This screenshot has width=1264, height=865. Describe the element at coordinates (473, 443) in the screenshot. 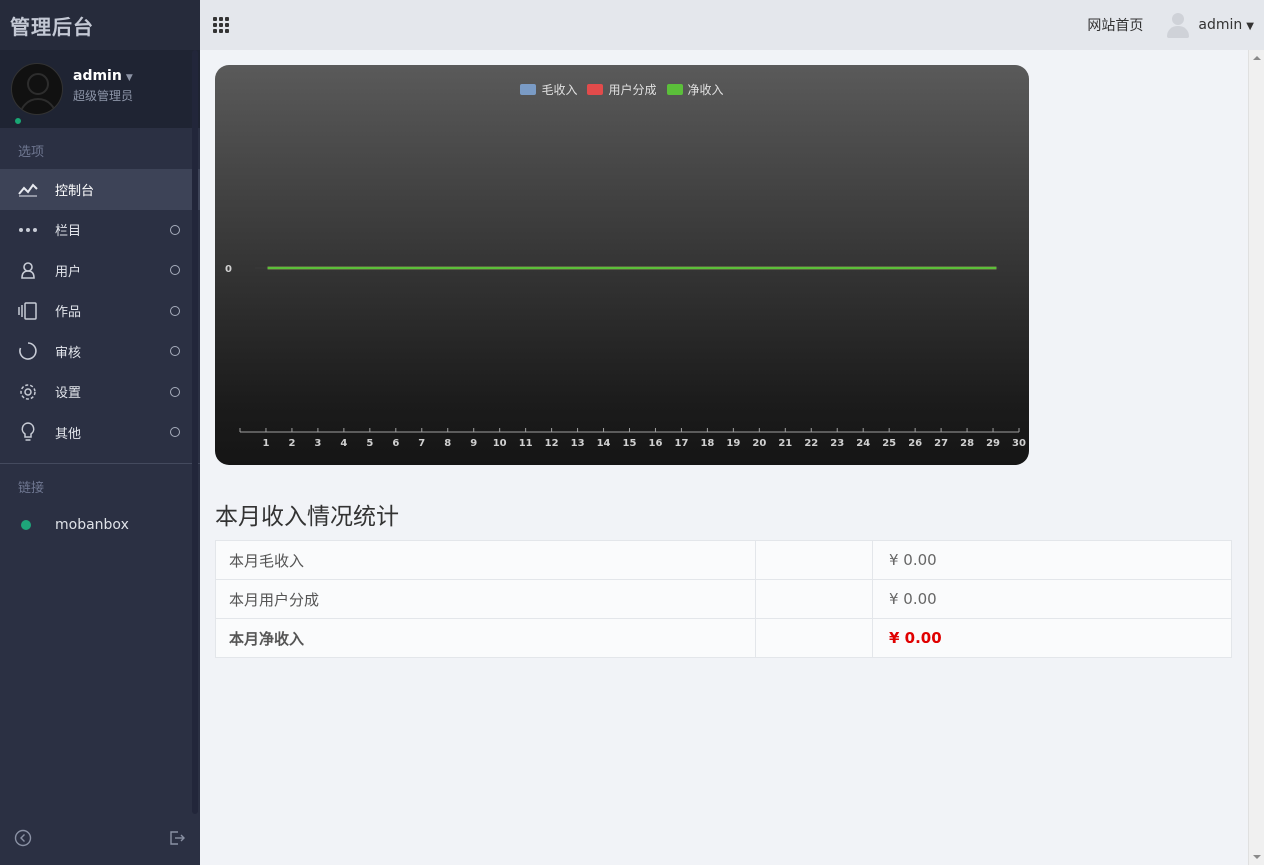

I see `x-tick-label: 9` at that location.